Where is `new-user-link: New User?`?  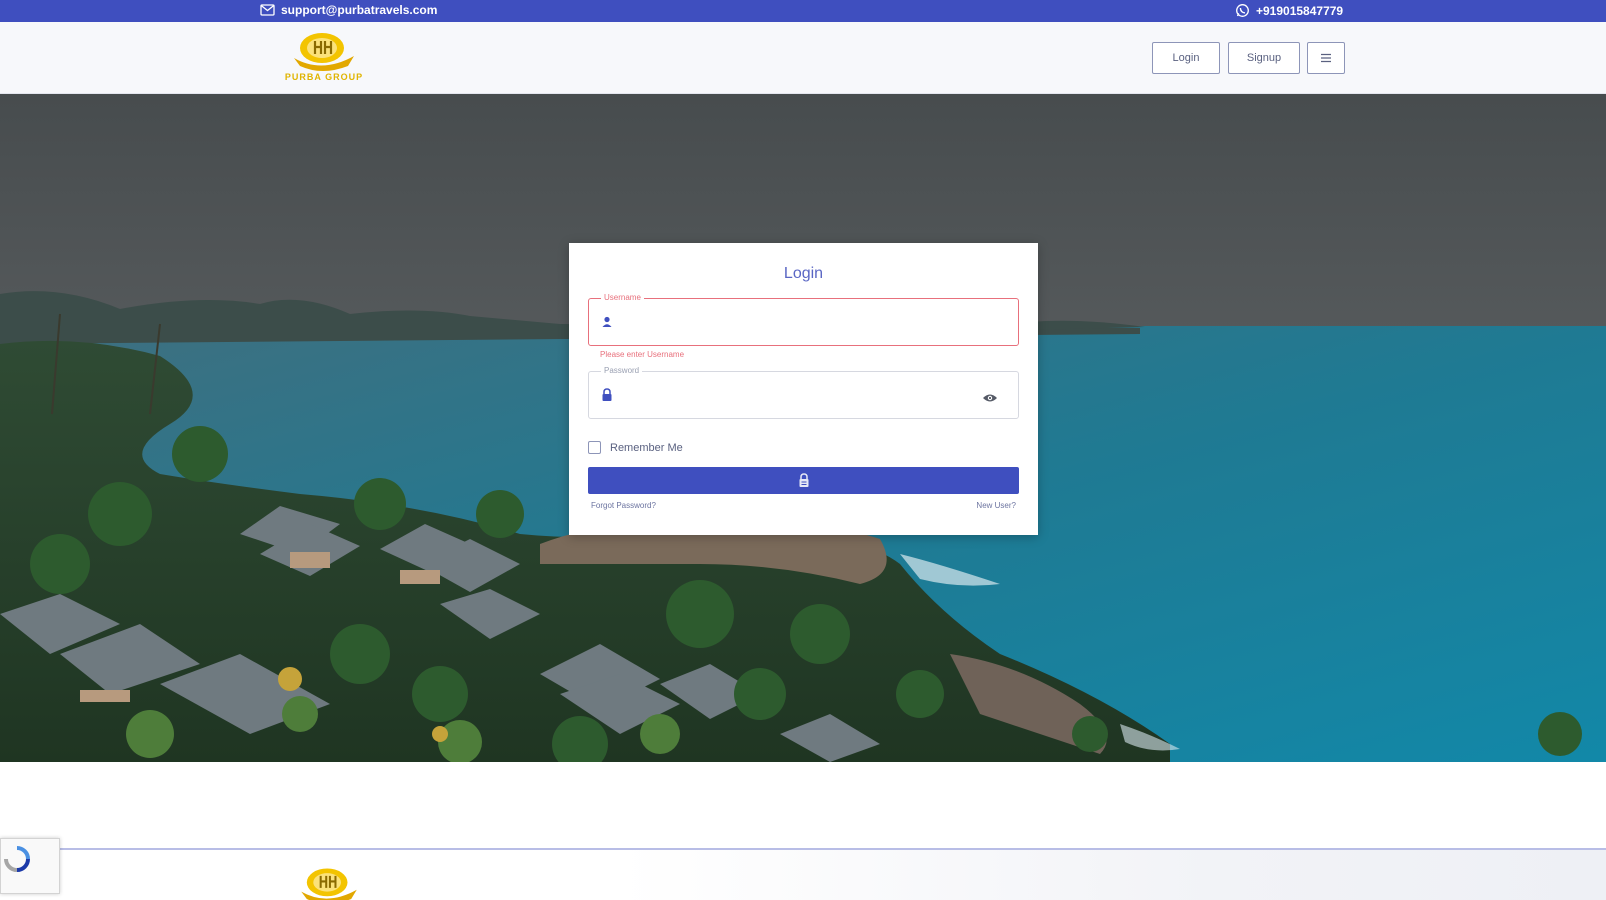 new-user-link: New User? is located at coordinates (996, 505).